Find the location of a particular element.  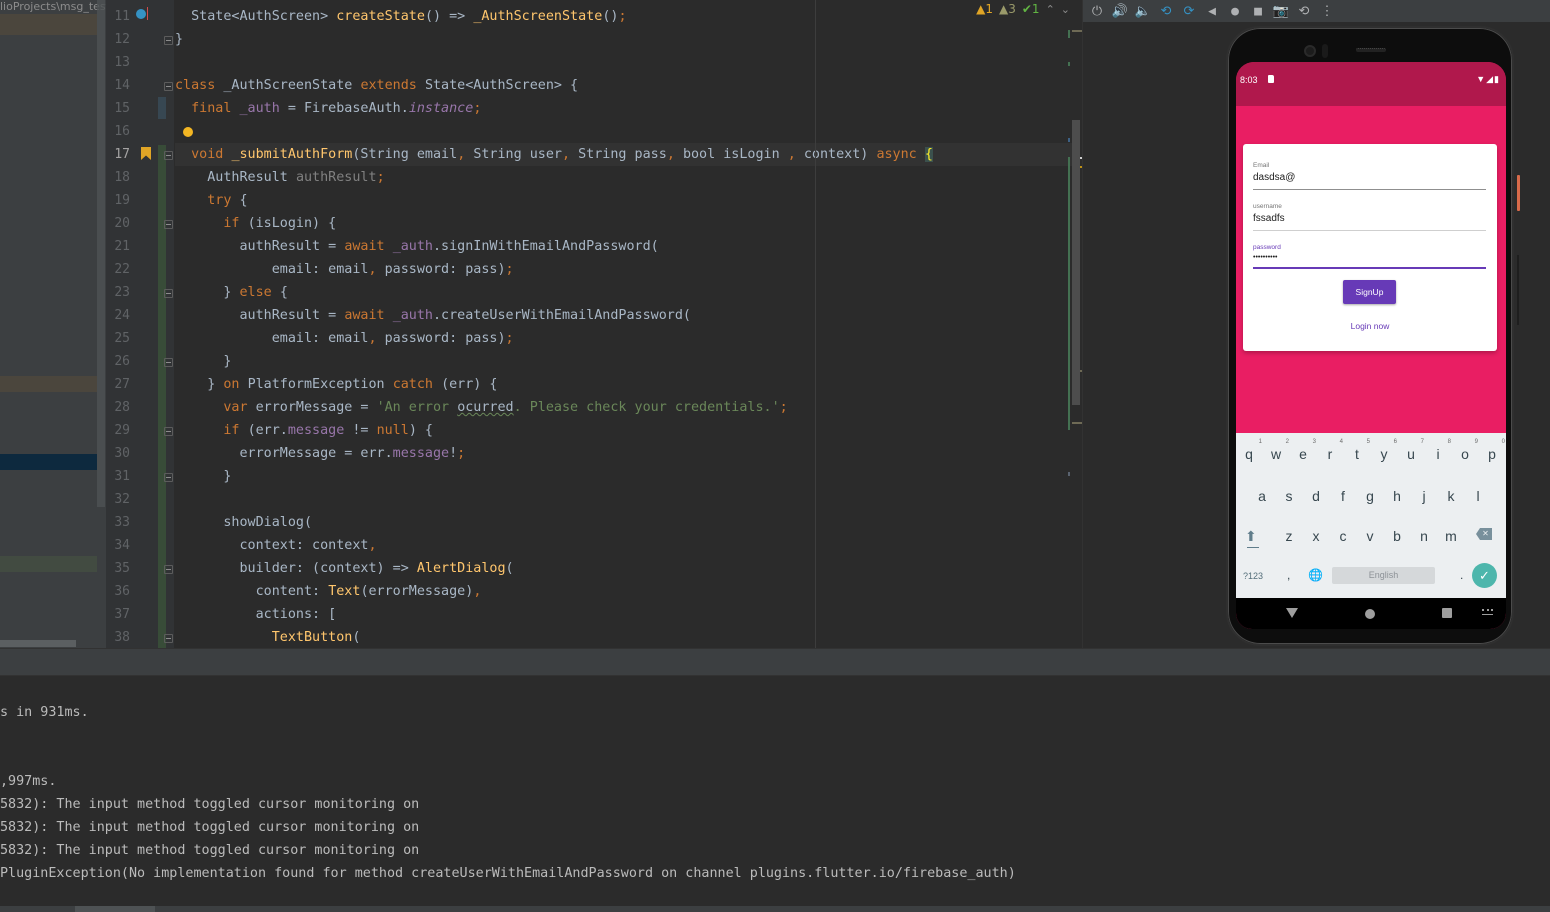

code-line: content: Text(errorMessage), is located at coordinates (625, 591).